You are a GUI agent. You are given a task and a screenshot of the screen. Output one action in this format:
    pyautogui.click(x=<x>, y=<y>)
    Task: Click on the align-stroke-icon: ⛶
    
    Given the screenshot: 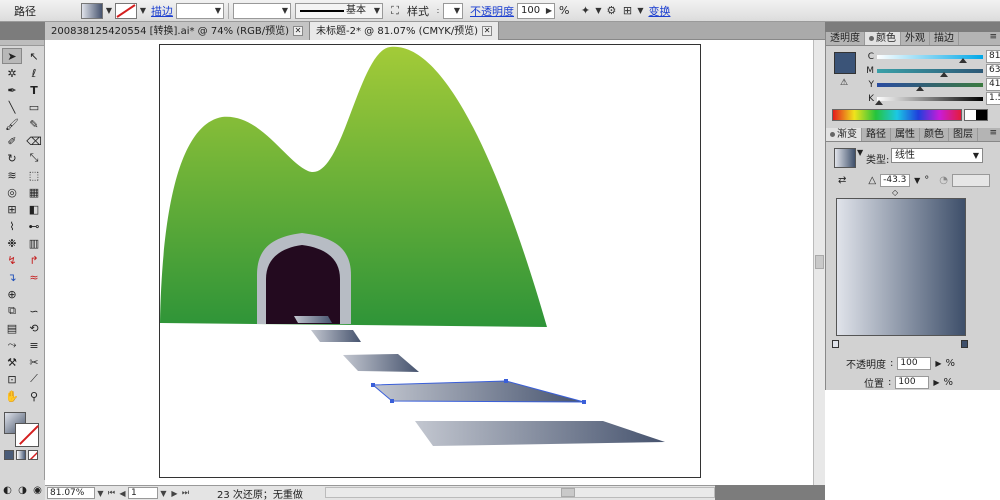 What is the action you would take?
    pyautogui.click(x=395, y=11)
    